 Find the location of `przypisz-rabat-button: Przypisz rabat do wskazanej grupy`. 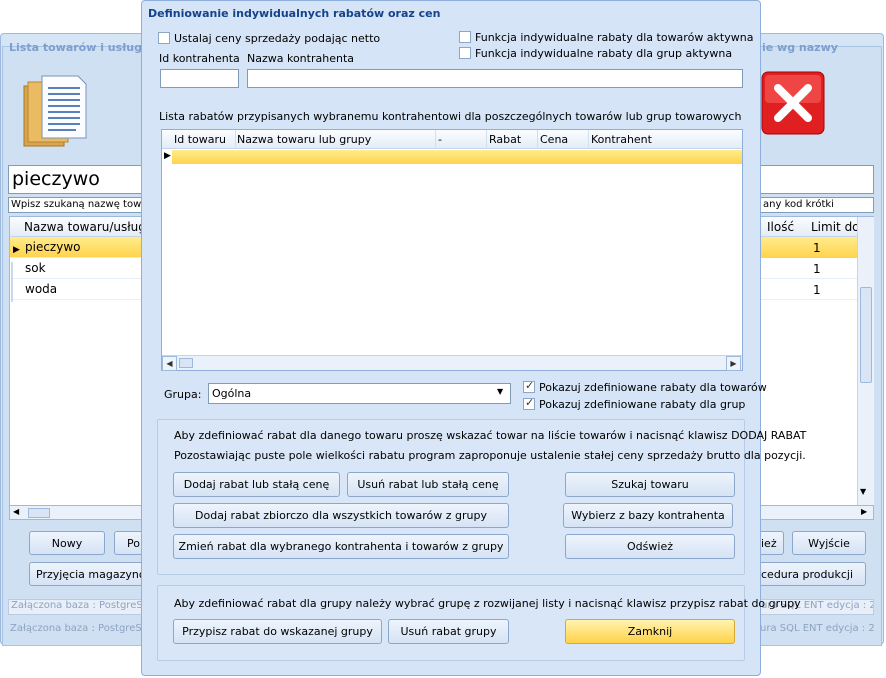

przypisz-rabat-button: Przypisz rabat do wskazanej grupy is located at coordinates (277, 631).